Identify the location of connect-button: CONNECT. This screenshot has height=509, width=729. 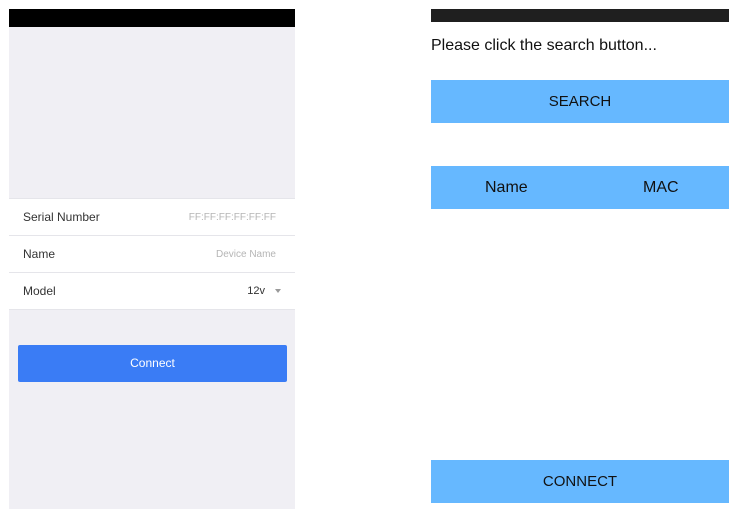
(580, 481).